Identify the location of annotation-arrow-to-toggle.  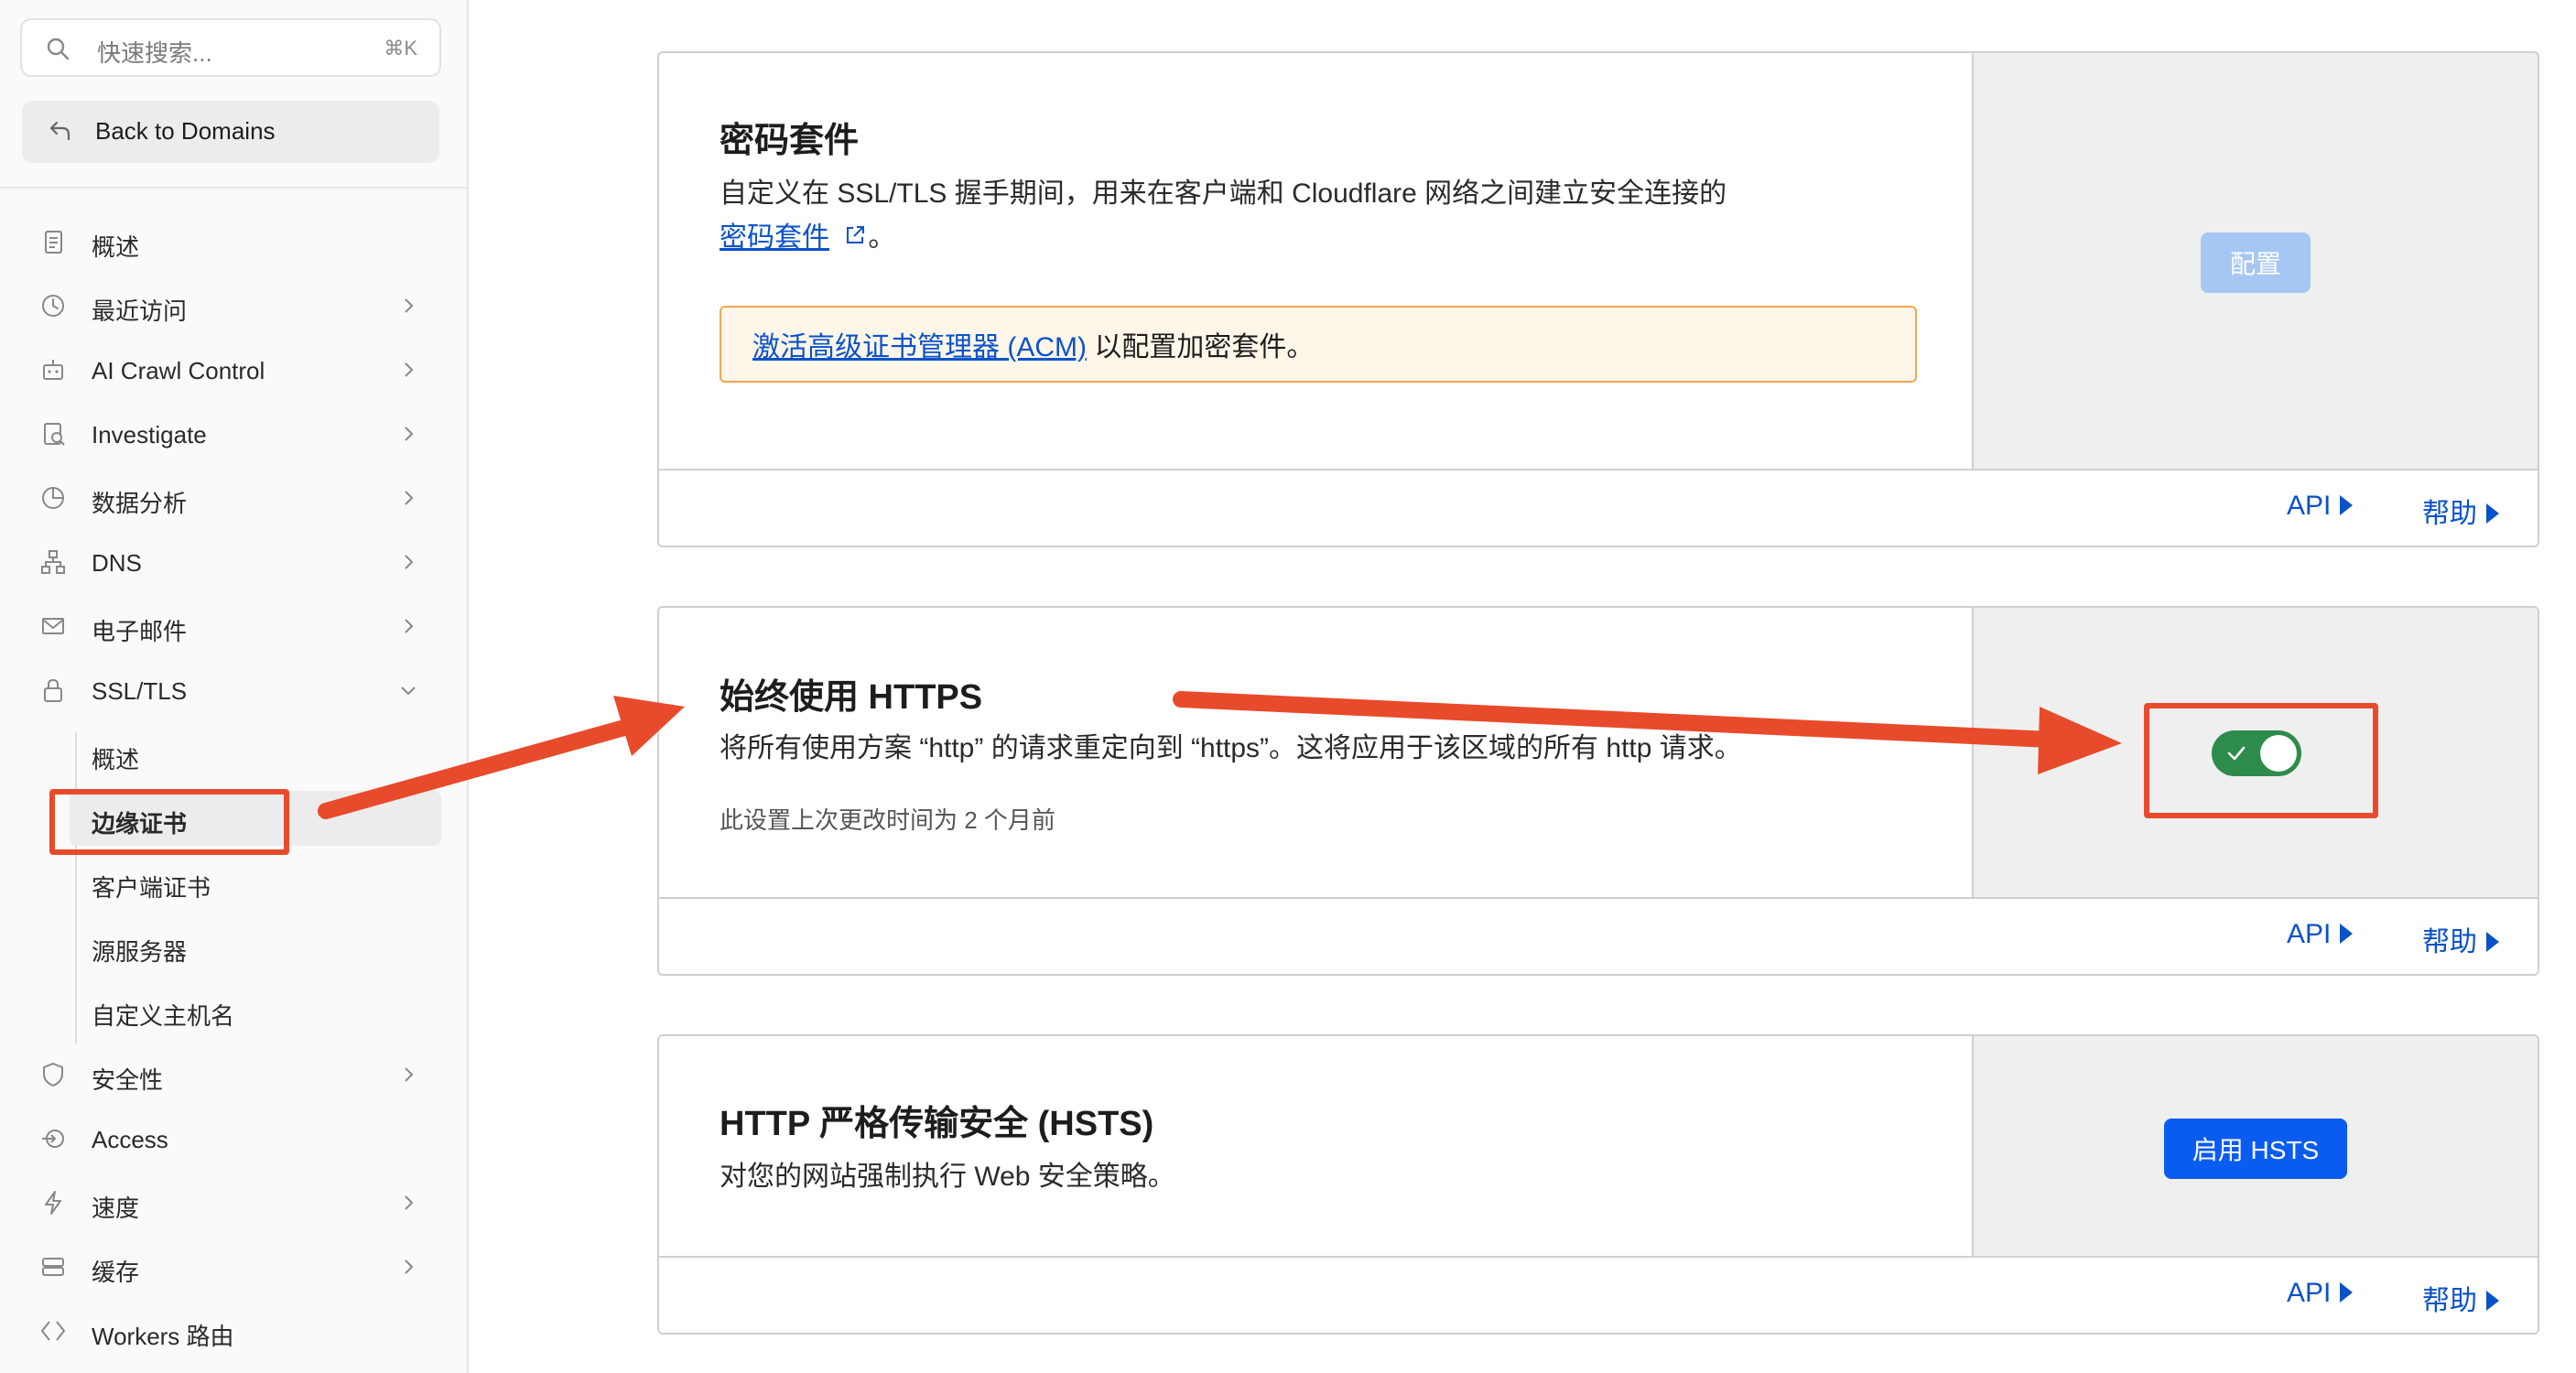
(1647, 732).